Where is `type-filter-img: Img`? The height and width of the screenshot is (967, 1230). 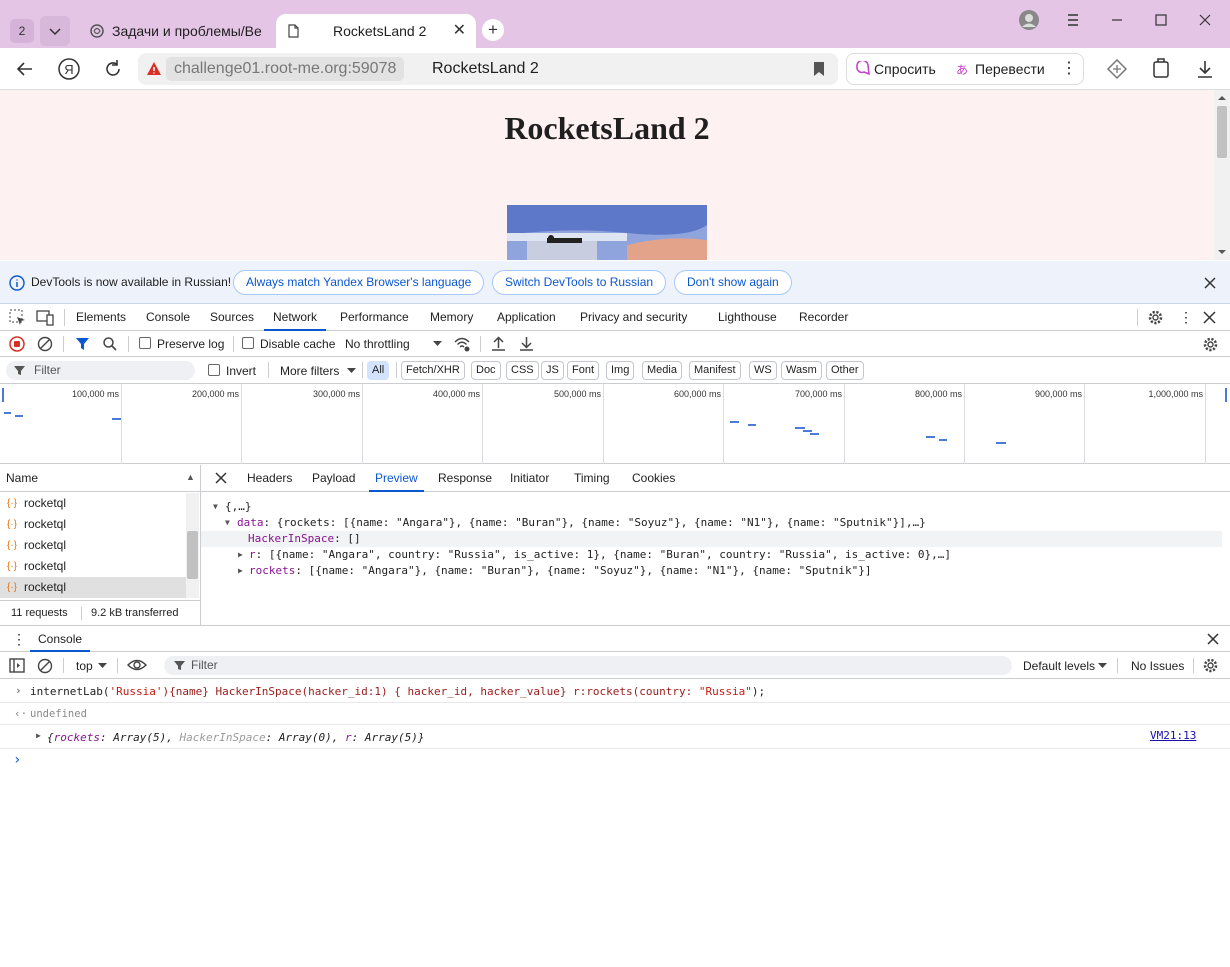 type-filter-img: Img is located at coordinates (620, 370).